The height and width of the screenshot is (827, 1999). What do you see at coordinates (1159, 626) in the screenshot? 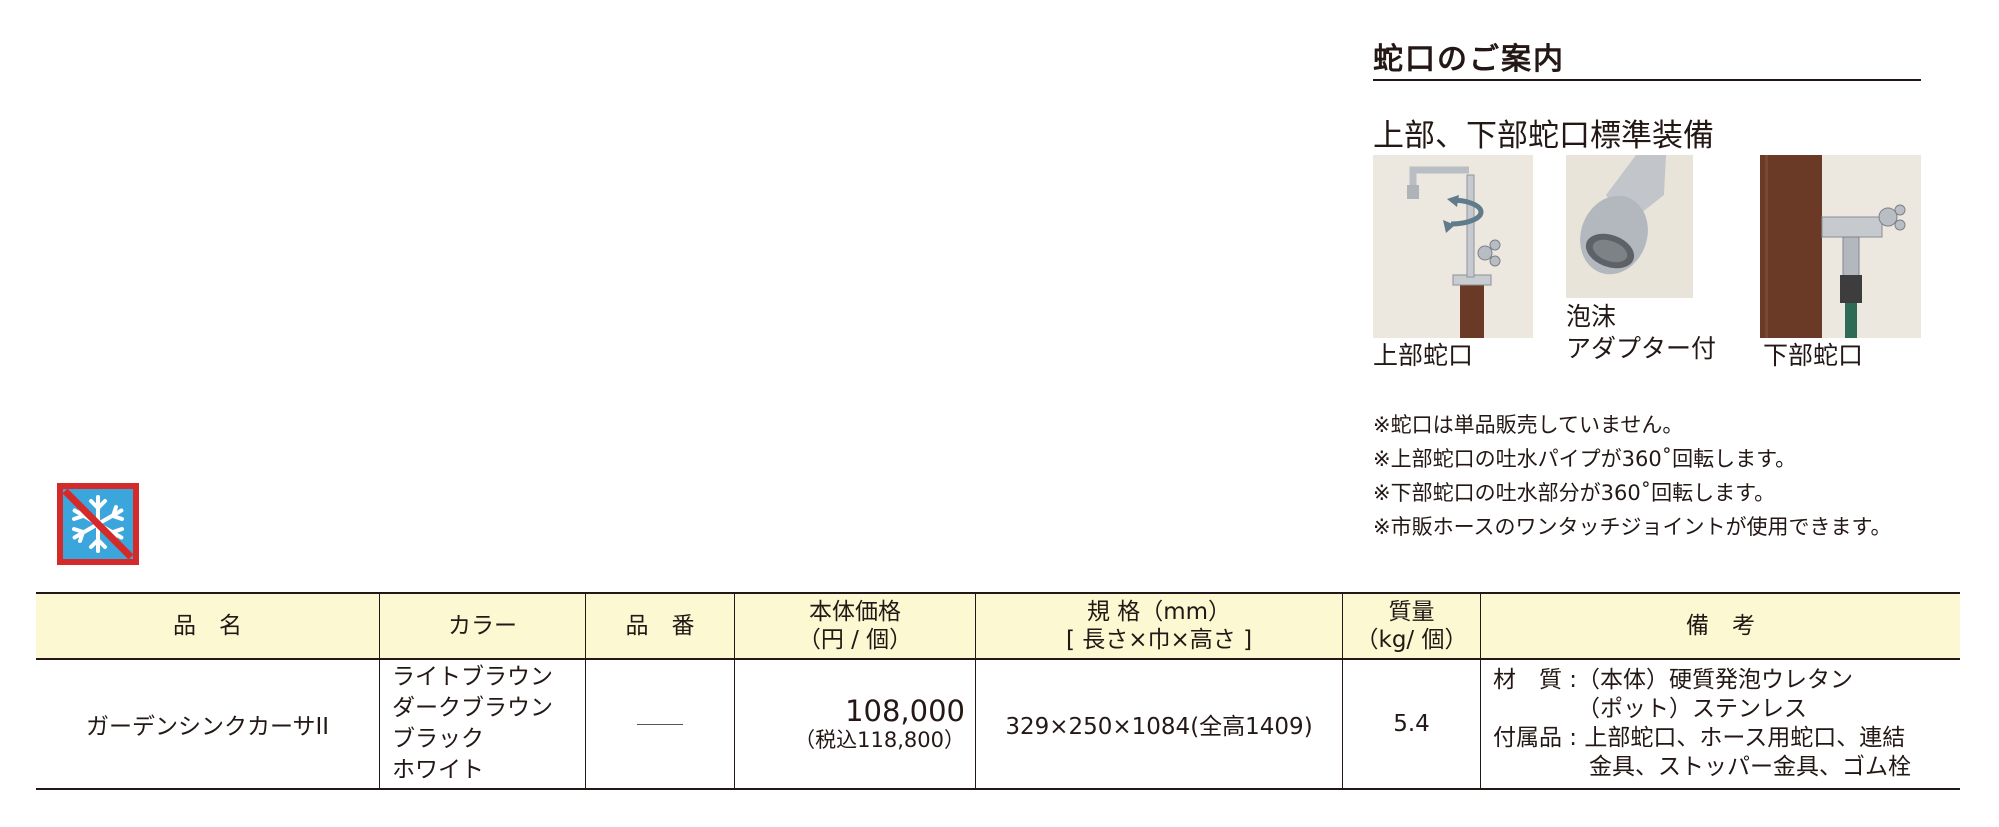
I see `header-spec: 規 格（mm） [ 長さ×巾×高さ ]` at bounding box center [1159, 626].